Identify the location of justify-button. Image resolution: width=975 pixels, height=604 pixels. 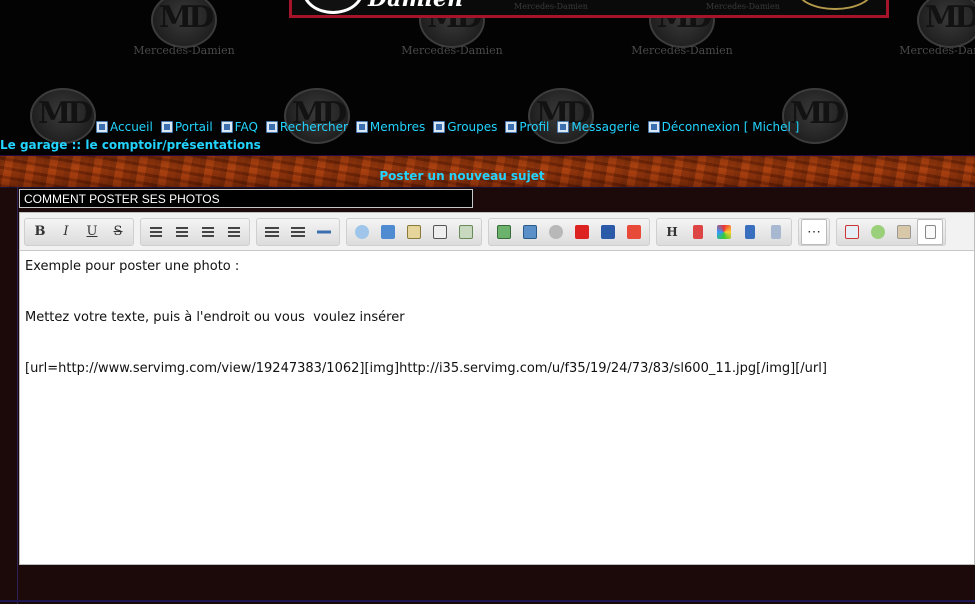
(234, 232).